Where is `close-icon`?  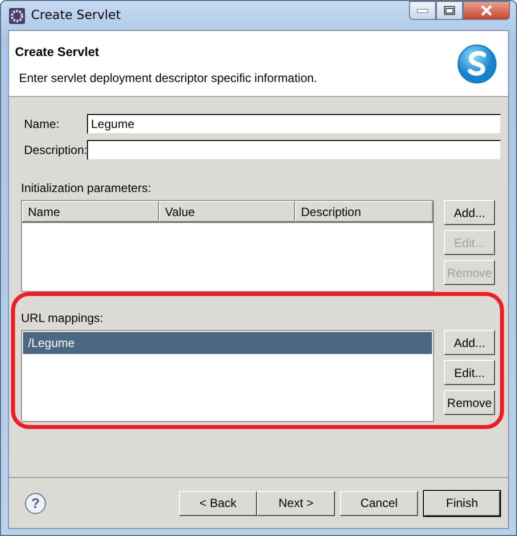 close-icon is located at coordinates (486, 10).